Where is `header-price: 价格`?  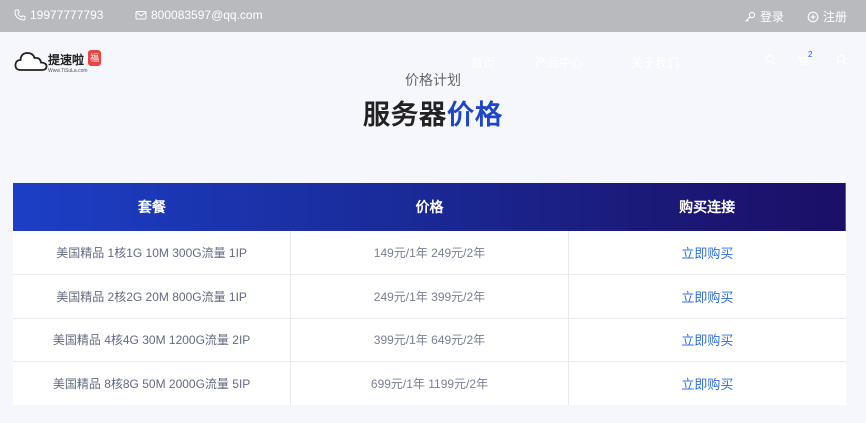 header-price: 价格 is located at coordinates (429, 207).